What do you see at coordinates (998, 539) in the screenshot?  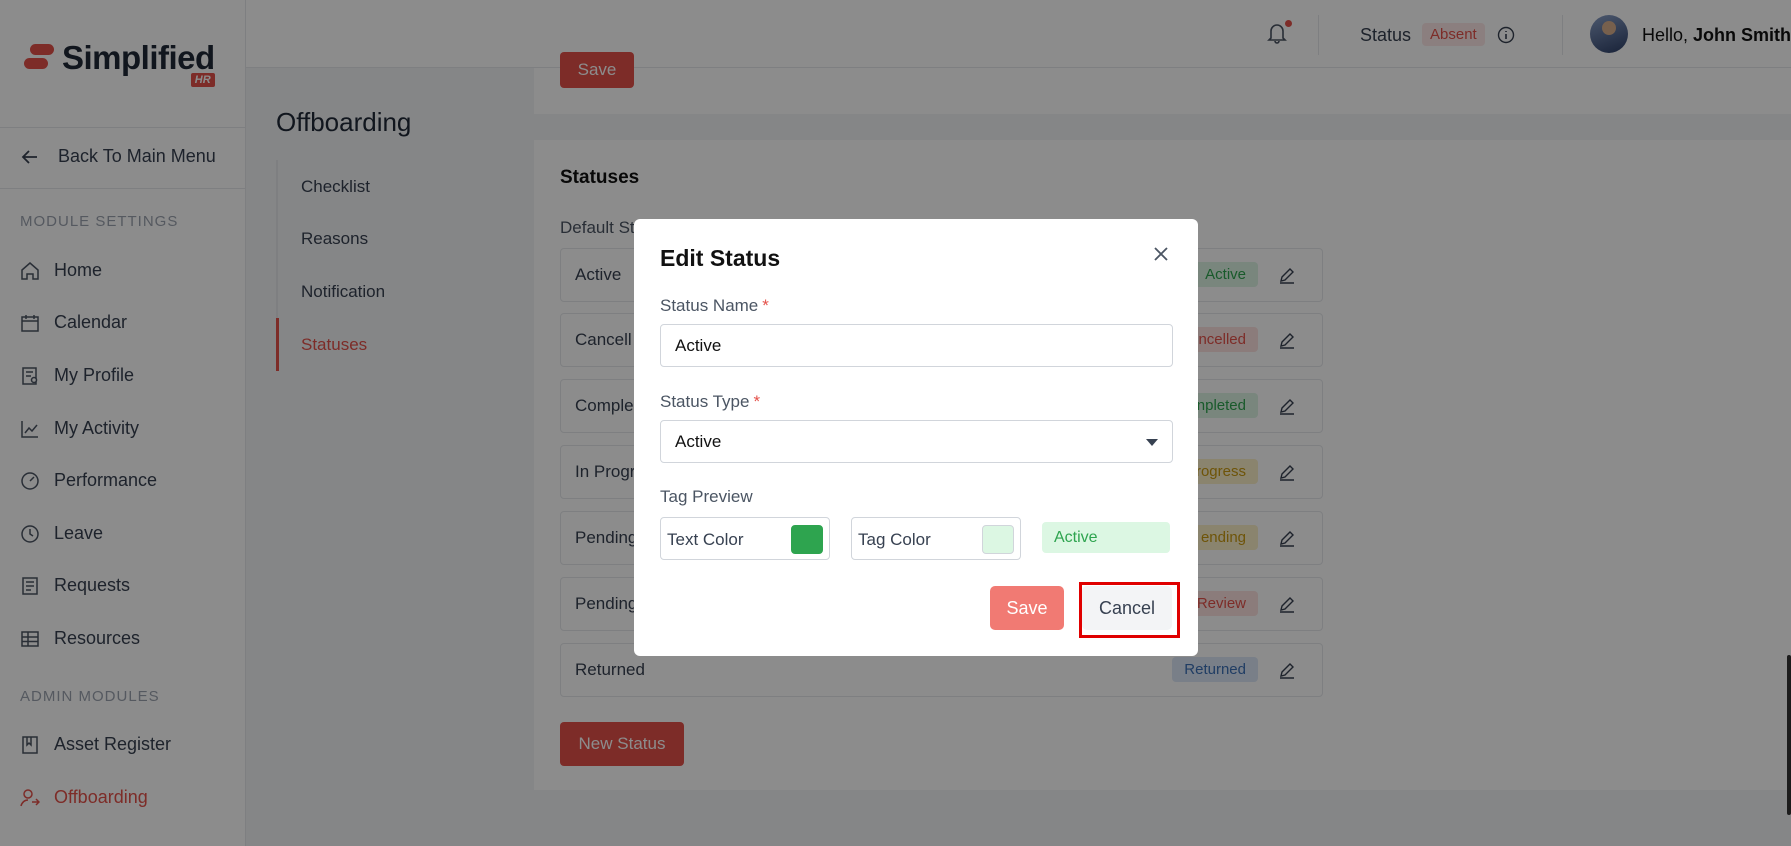 I see `tag-color-swatch` at bounding box center [998, 539].